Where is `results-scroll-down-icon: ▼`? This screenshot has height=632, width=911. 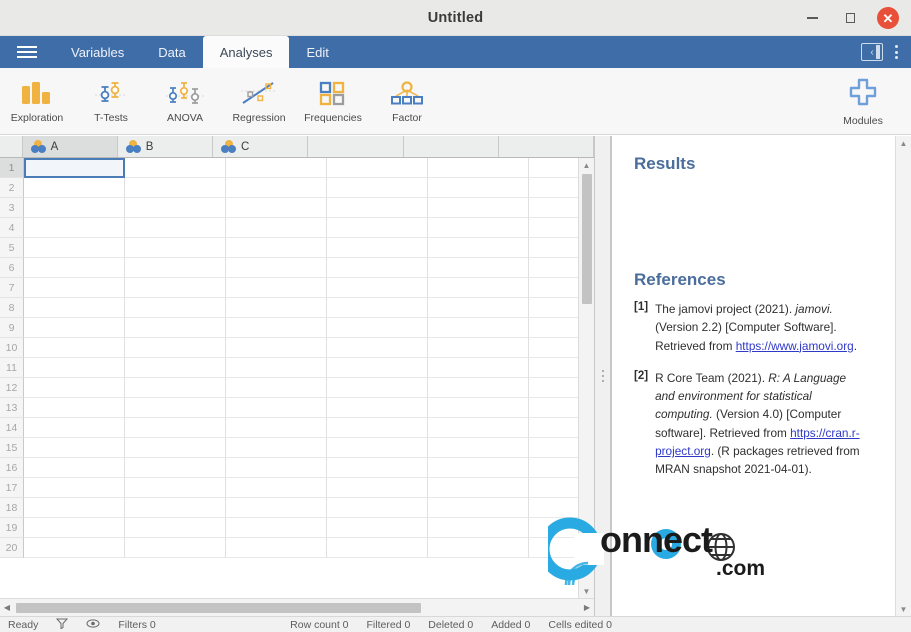 results-scroll-down-icon: ▼ is located at coordinates (903, 609).